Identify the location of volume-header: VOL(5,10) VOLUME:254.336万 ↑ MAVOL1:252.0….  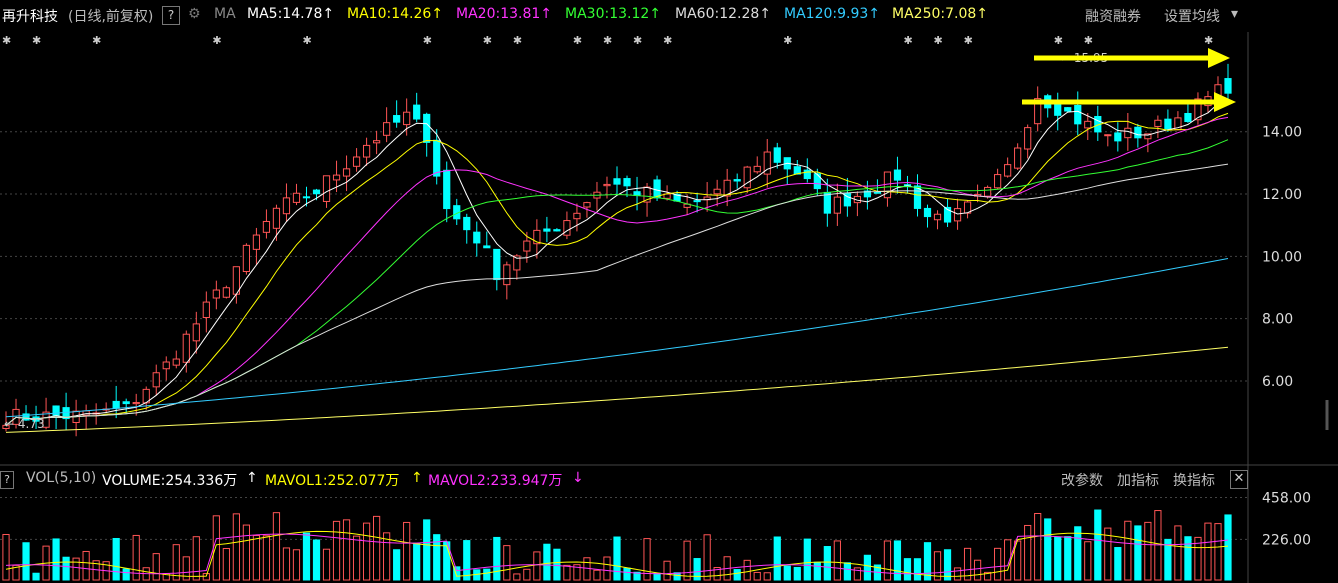
(669, 479).